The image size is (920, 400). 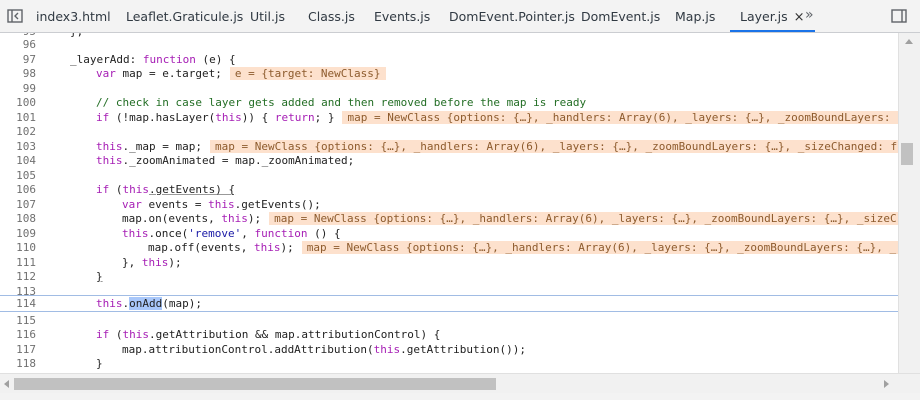 I want to click on tab-layer-label: Layer.js, so click(x=764, y=16).